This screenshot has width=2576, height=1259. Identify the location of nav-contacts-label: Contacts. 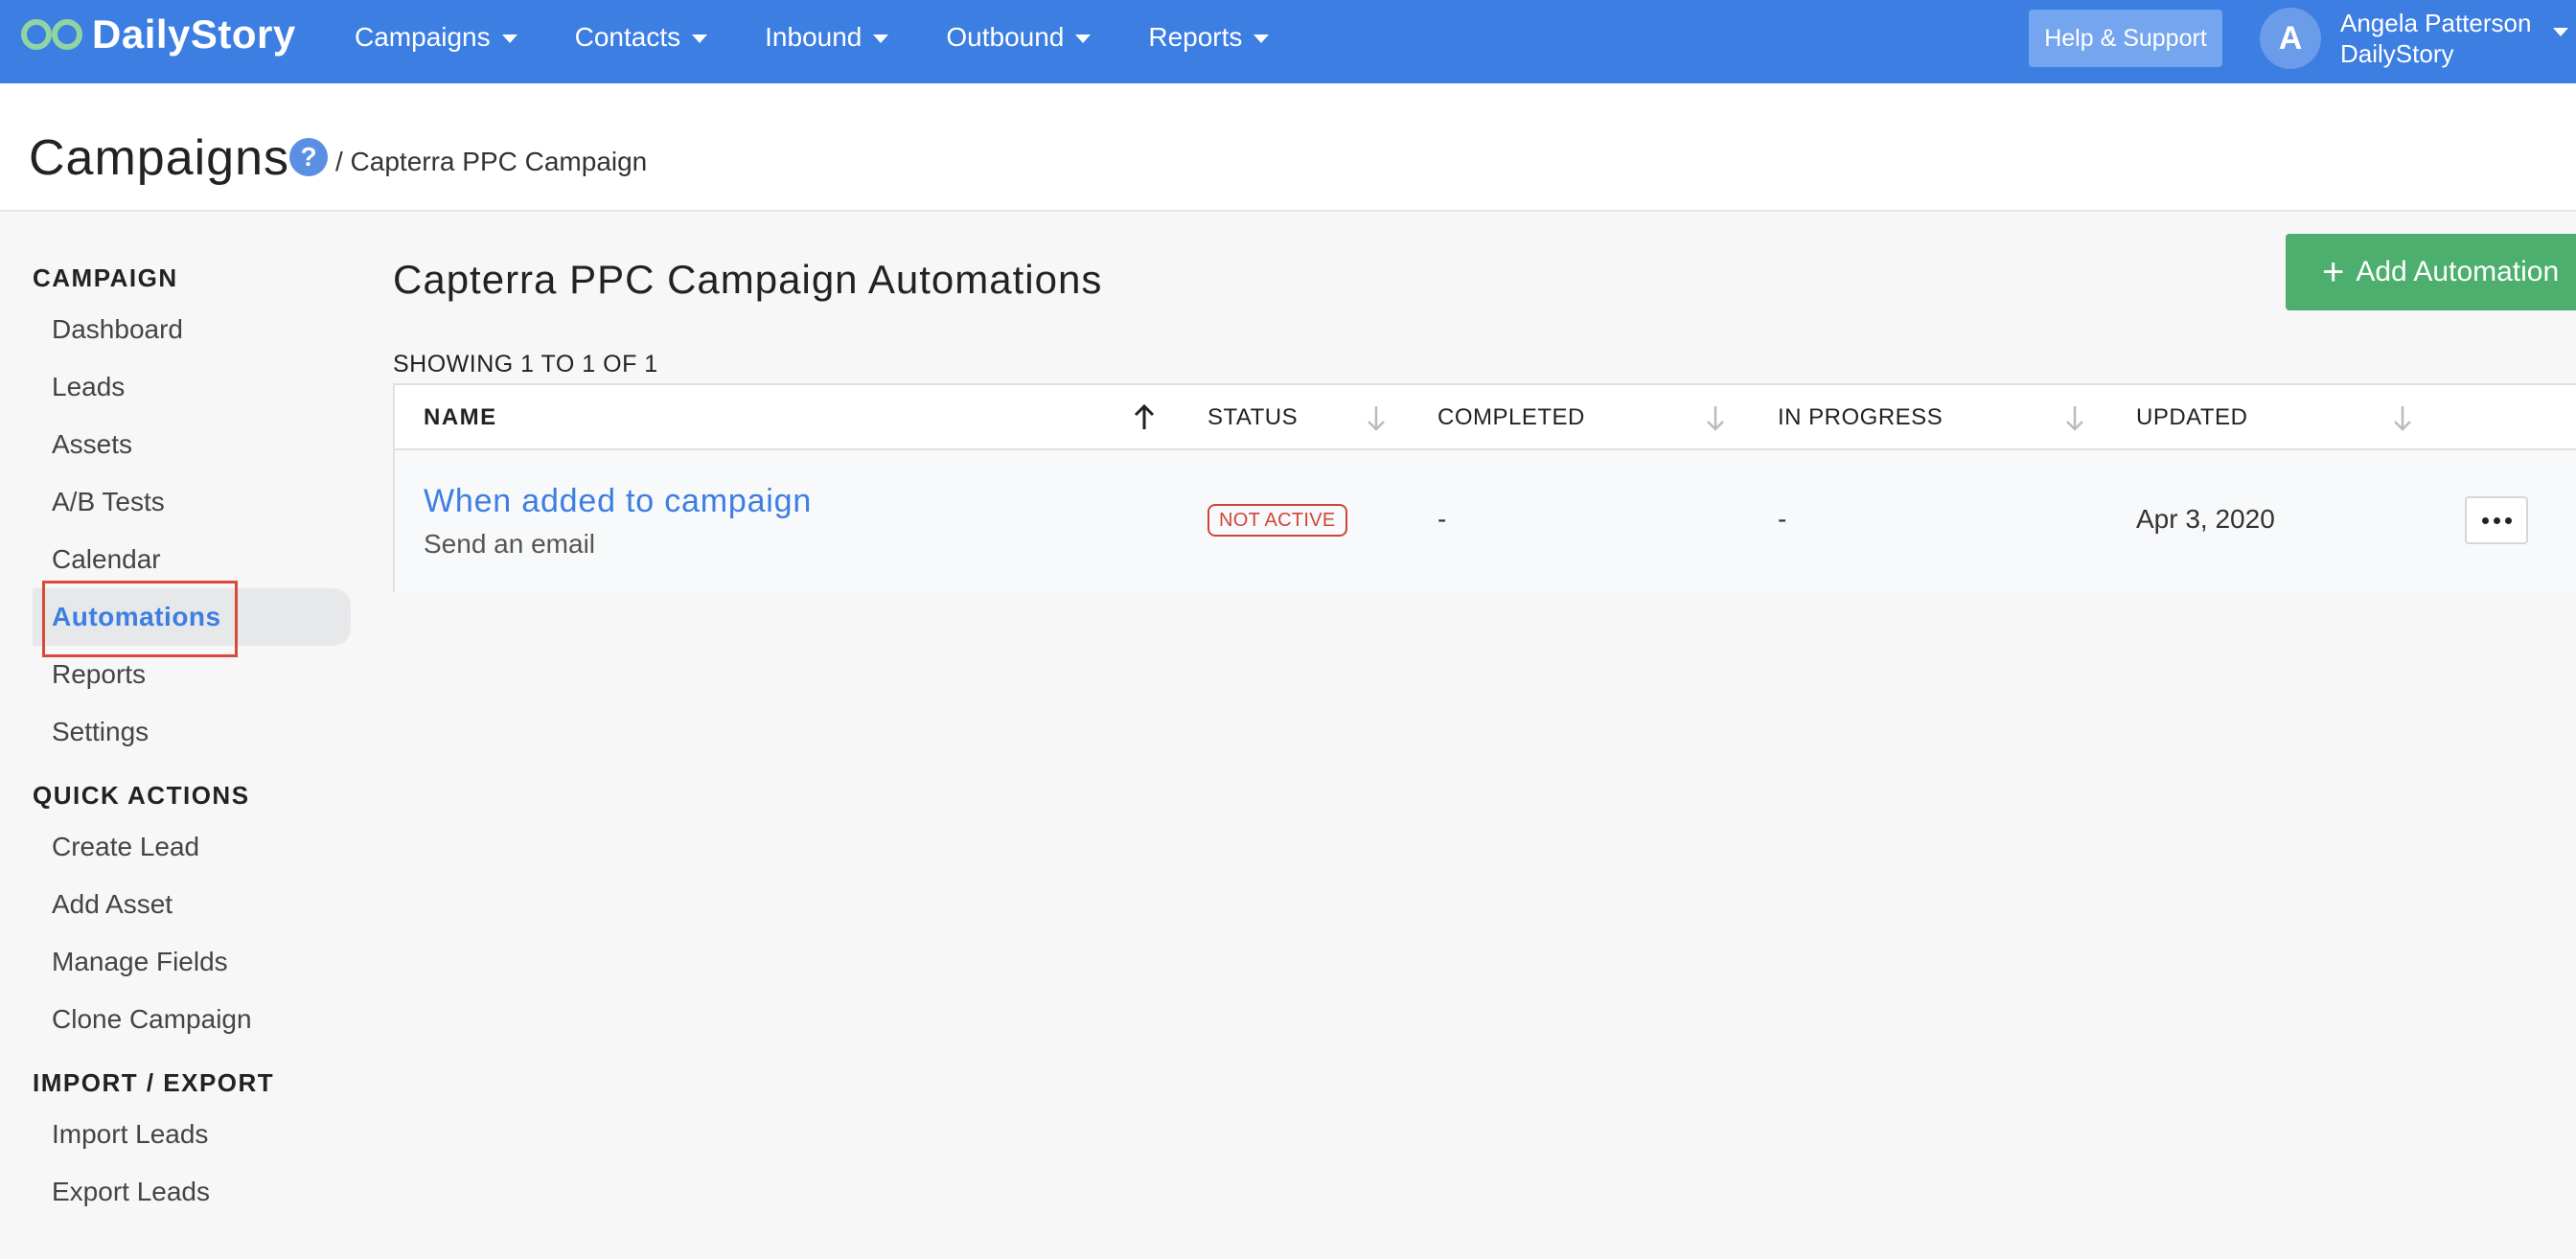
(627, 37).